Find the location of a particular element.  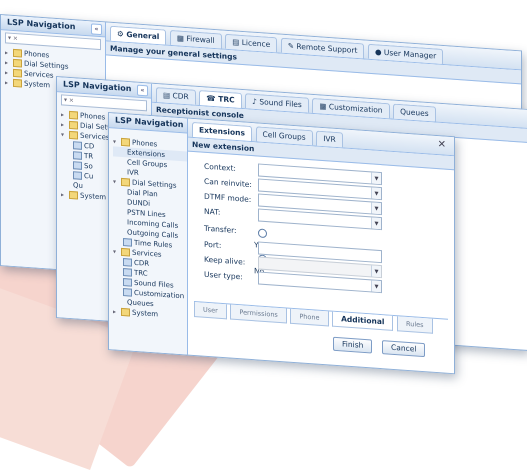

user-type-label: User type: is located at coordinates (223, 275).